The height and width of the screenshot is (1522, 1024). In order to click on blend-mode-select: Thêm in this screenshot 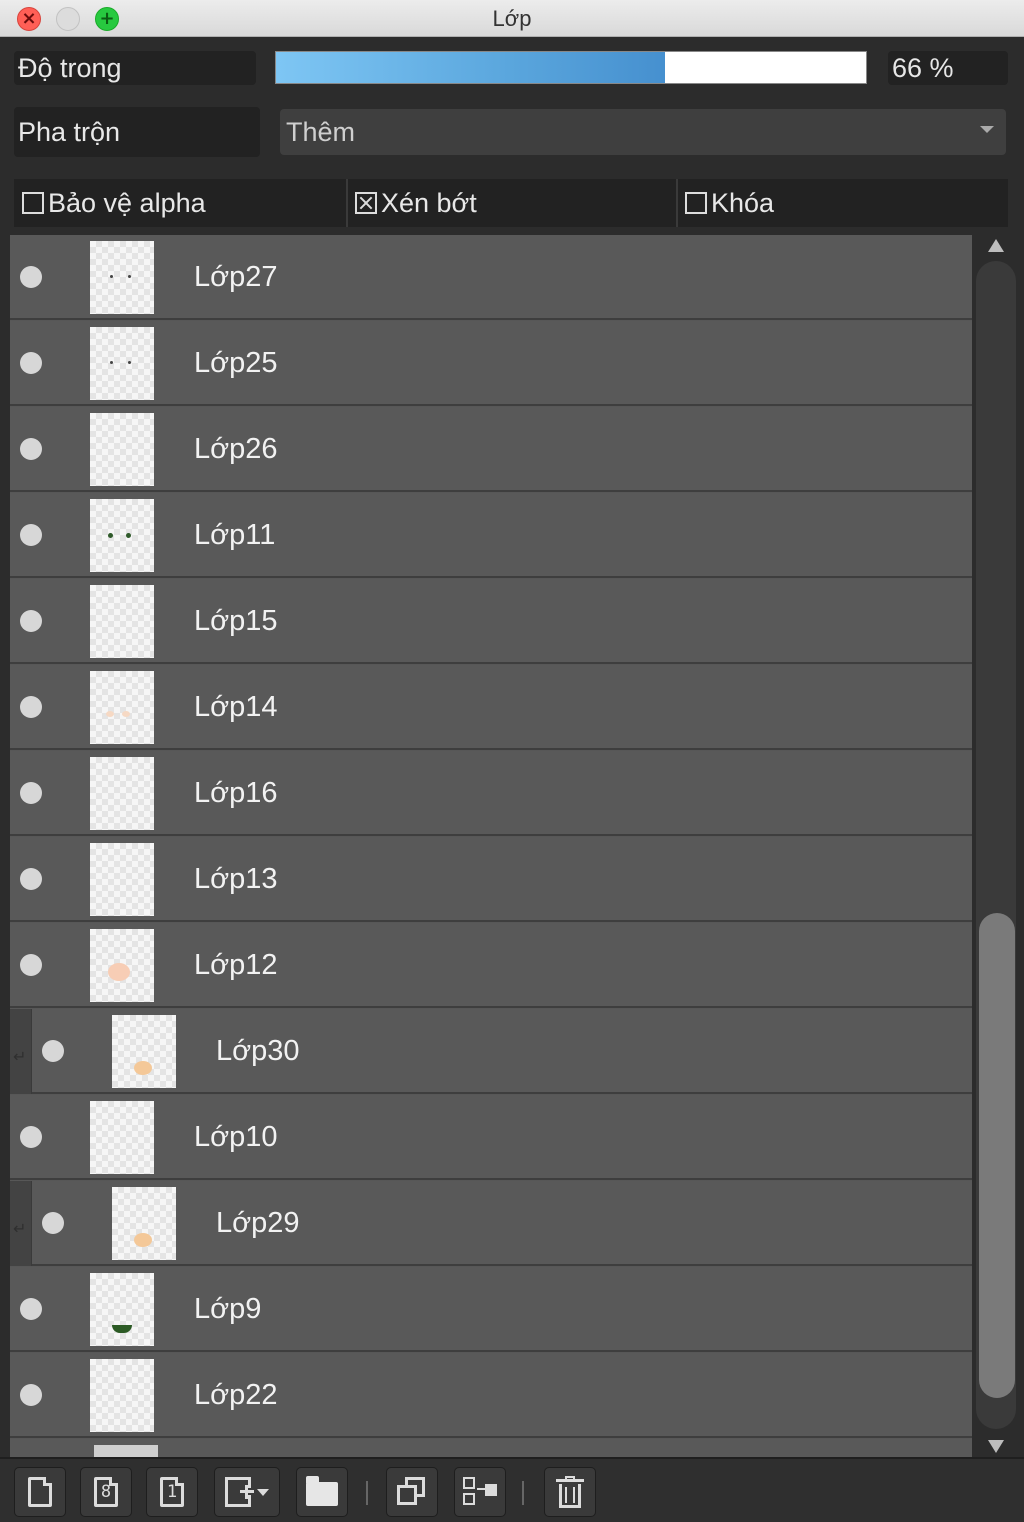, I will do `click(643, 132)`.